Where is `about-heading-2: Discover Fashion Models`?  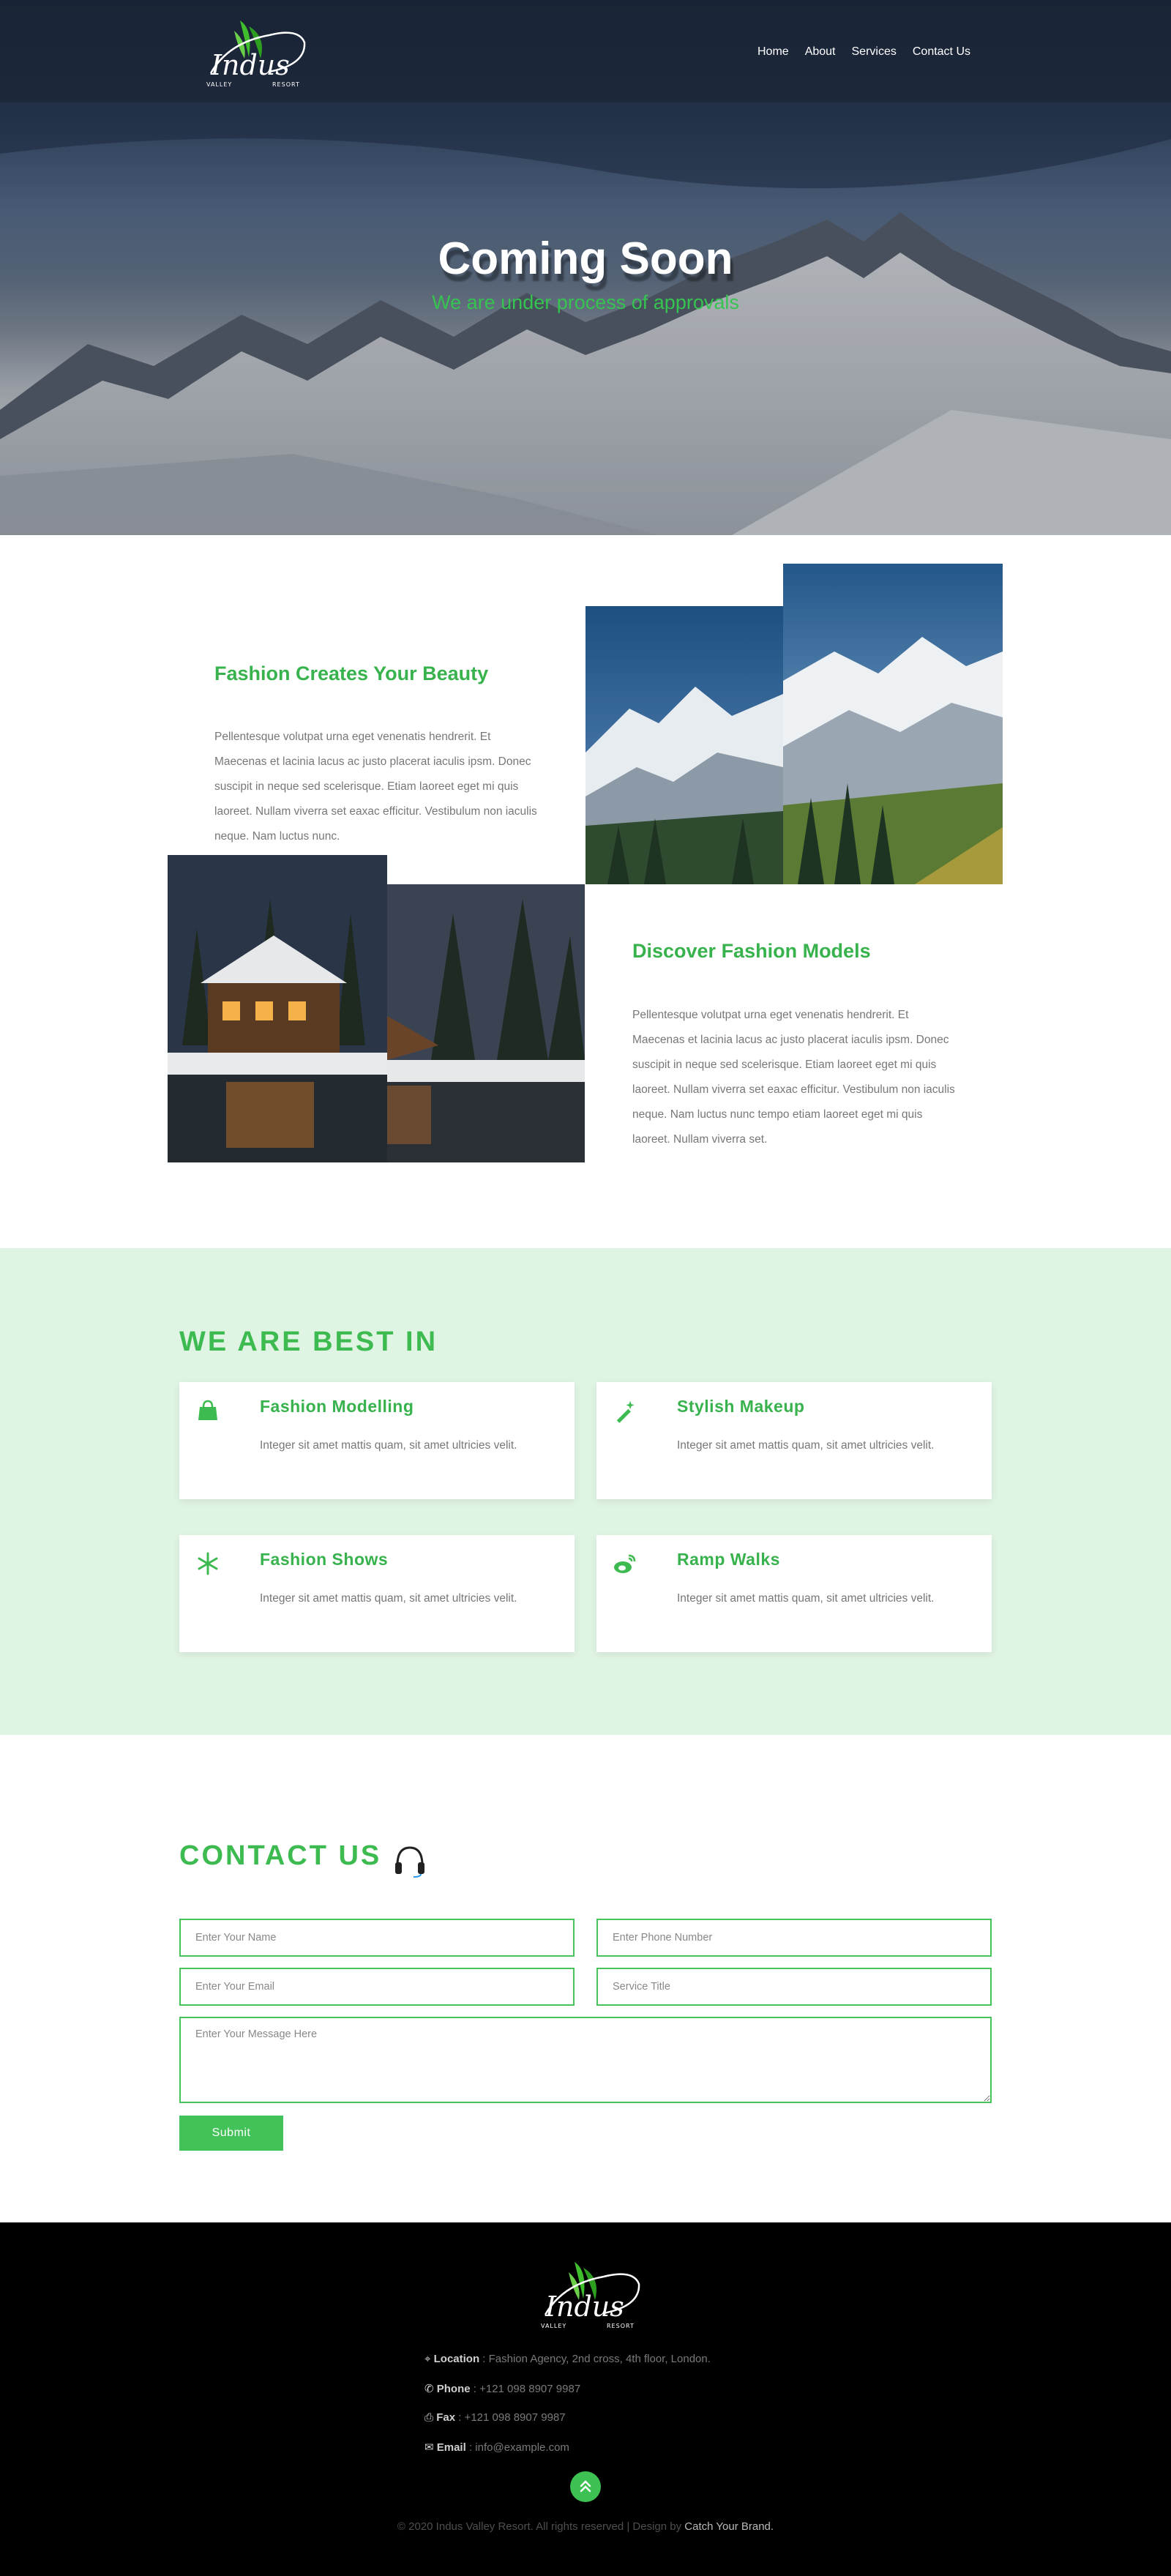
about-heading-2: Discover Fashion Models is located at coordinates (751, 951).